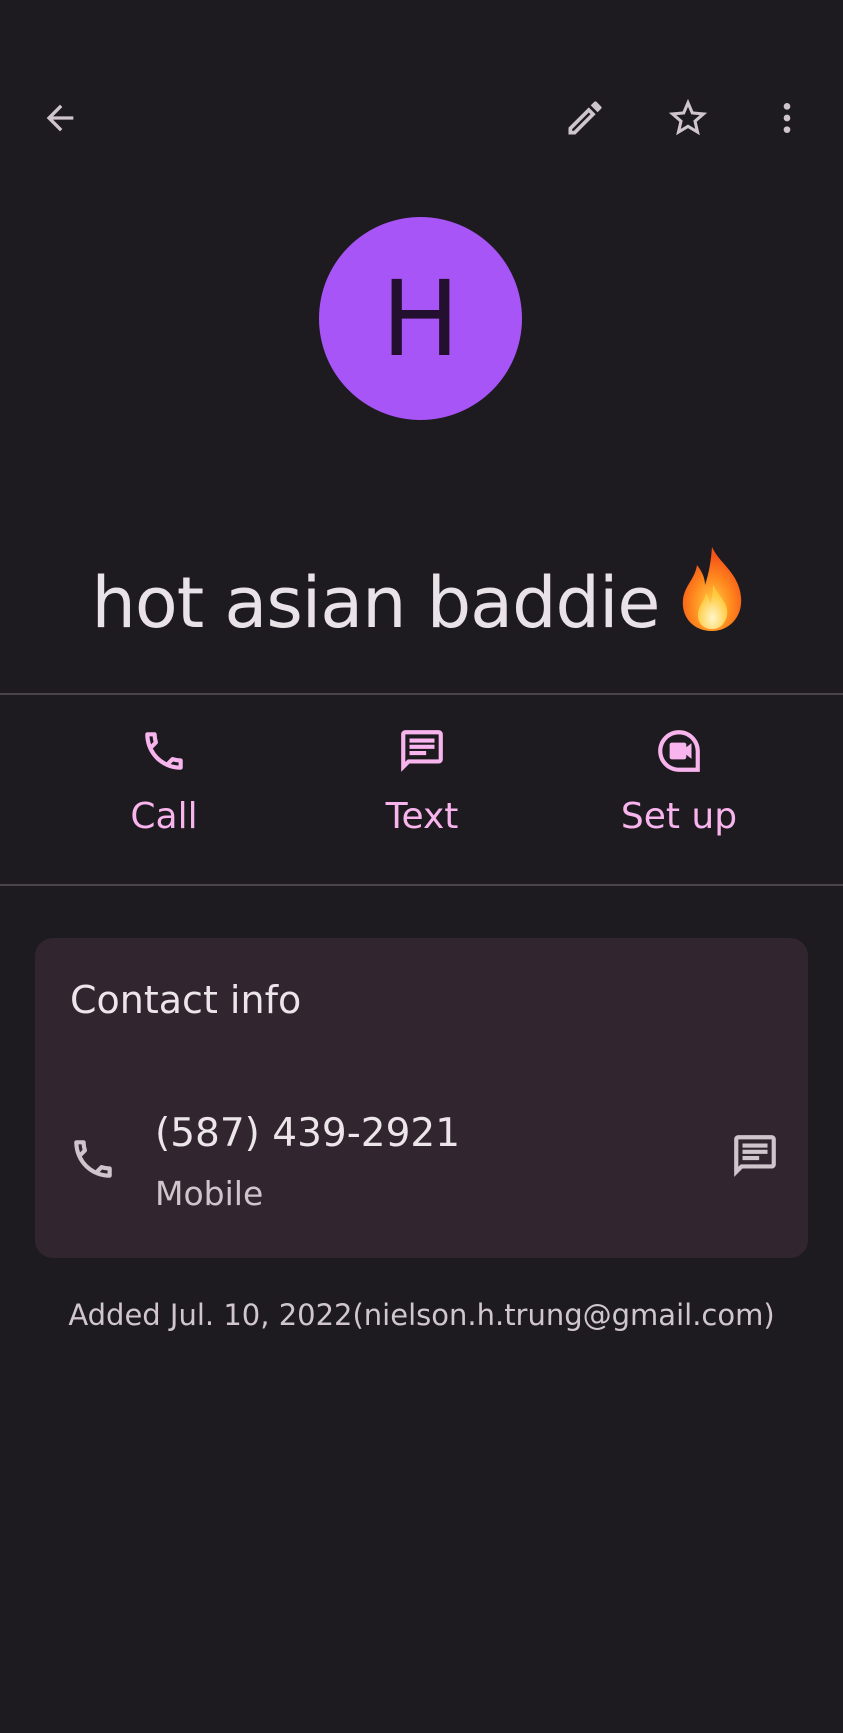 The width and height of the screenshot is (843, 1733). I want to click on text-action-button: Text, so click(422, 790).